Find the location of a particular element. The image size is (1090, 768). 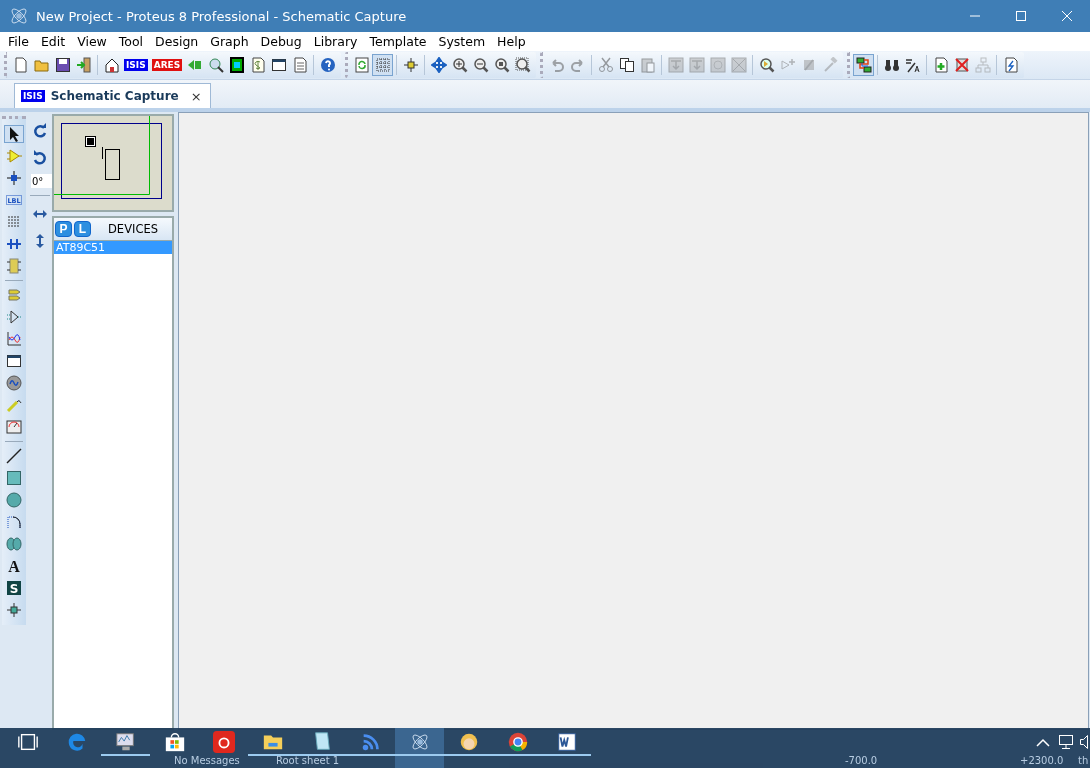

remove-sheet-icon is located at coordinates (961, 65).